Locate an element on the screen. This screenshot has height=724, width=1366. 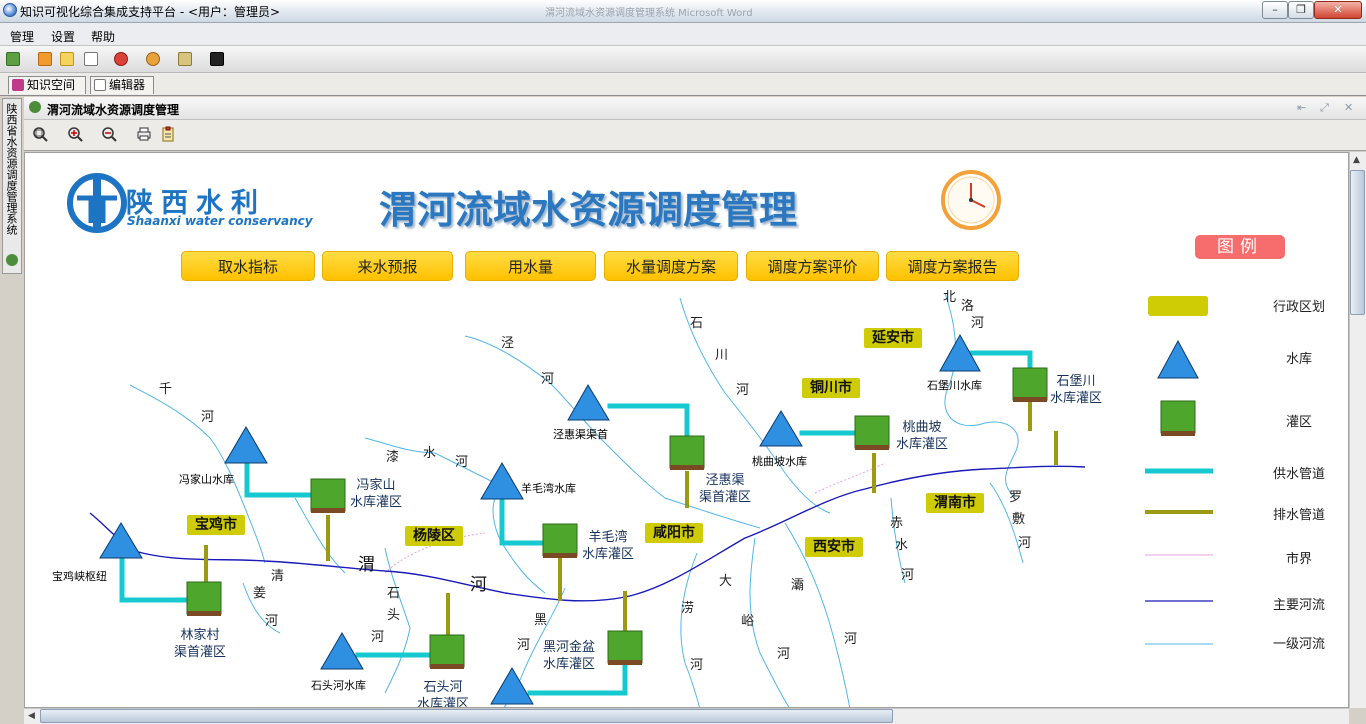
nav-inflow-forecast-button: 来水预报 is located at coordinates (387, 266).